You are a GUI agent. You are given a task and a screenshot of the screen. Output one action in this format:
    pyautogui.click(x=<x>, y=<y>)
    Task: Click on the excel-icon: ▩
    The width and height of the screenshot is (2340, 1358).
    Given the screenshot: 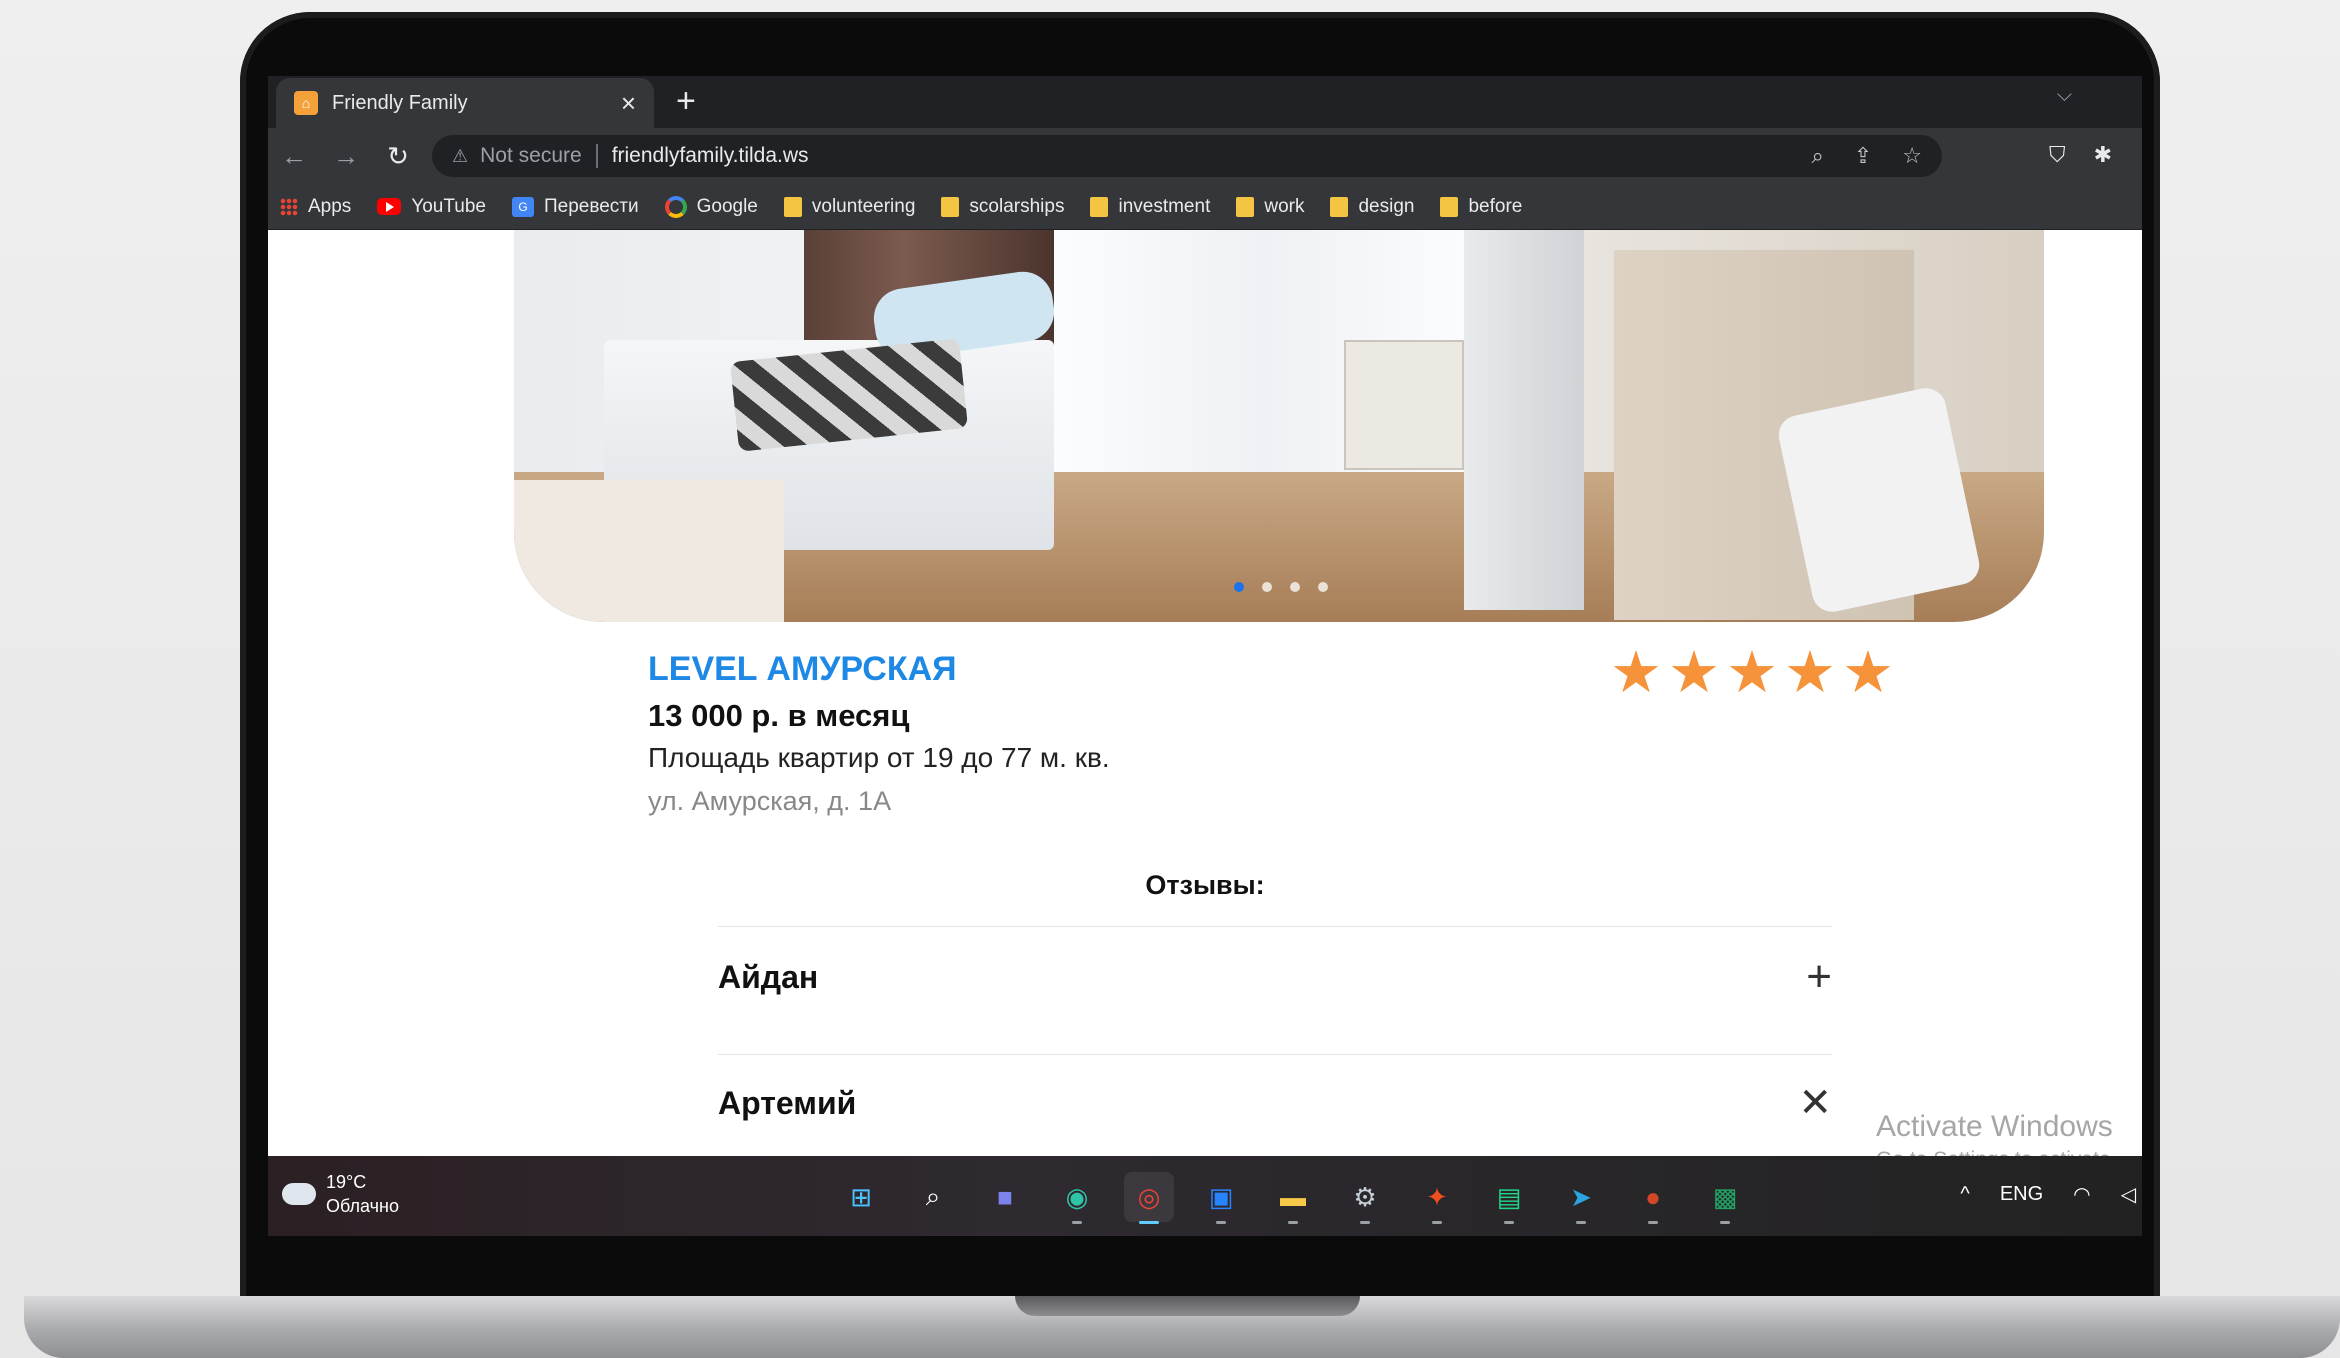 What is the action you would take?
    pyautogui.click(x=1725, y=1198)
    